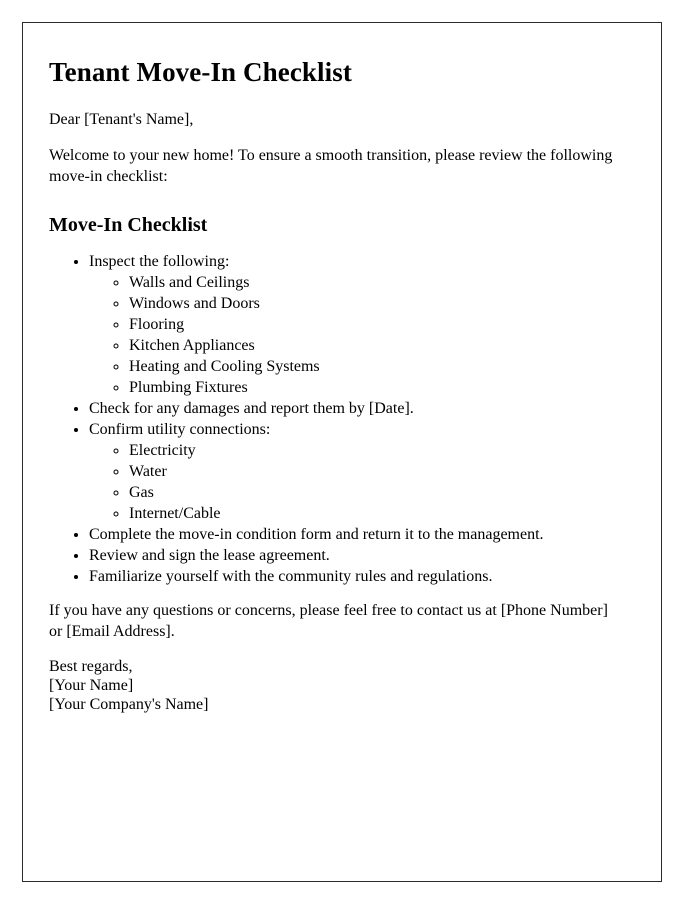  I want to click on checklist-subitem-label: Walls and Ceilings, so click(189, 283).